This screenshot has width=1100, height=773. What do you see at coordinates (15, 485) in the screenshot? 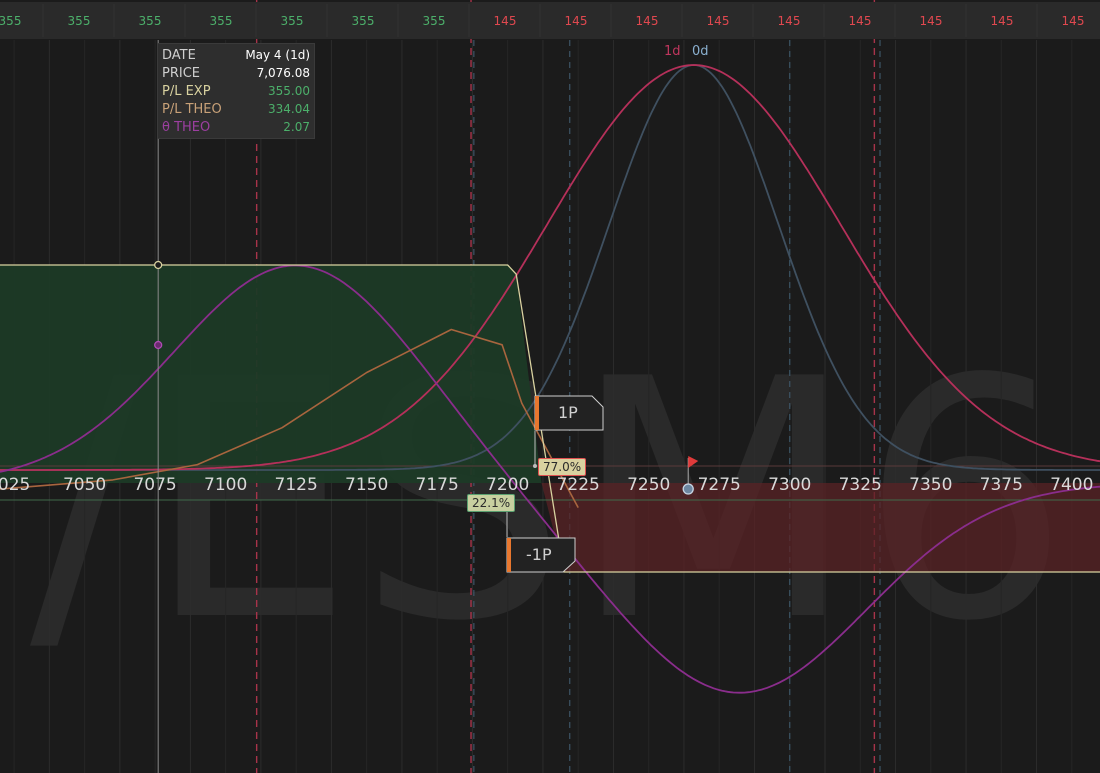
I see `axis-tick-label: 025` at bounding box center [15, 485].